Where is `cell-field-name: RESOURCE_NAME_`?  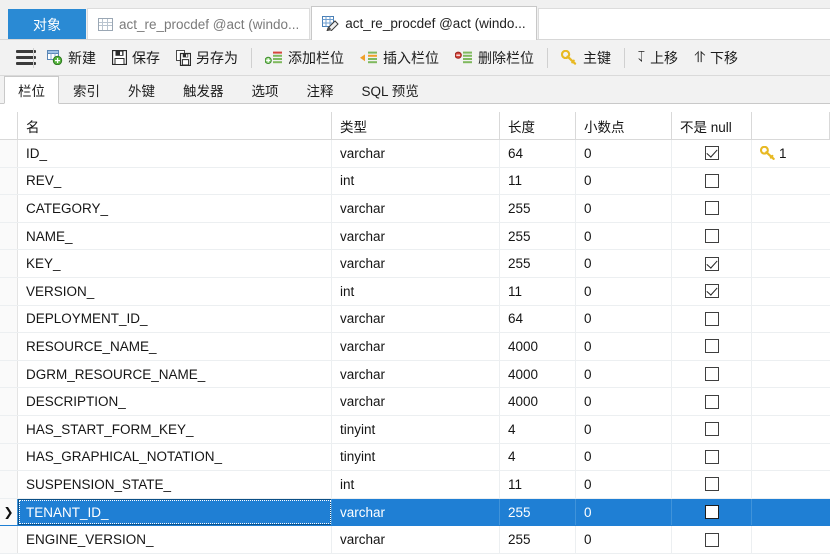
cell-field-name: RESOURCE_NAME_ is located at coordinates (175, 346).